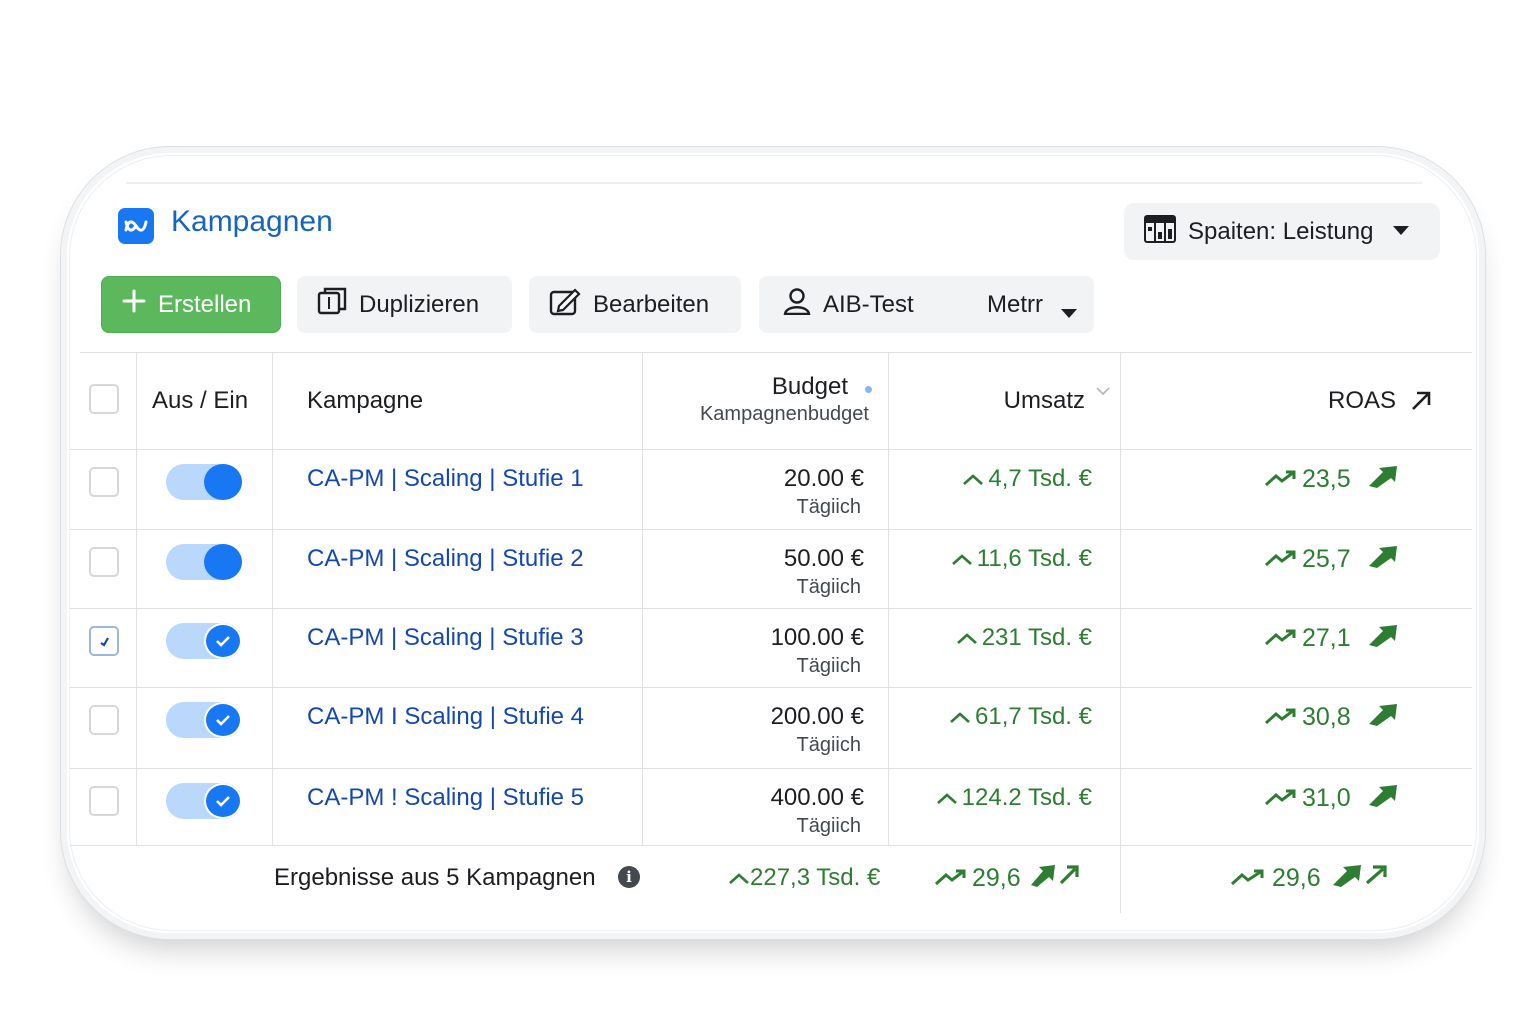  Describe the element at coordinates (1282, 231) in the screenshot. I see `columns-dropdown: Spaiten: Leistung` at that location.